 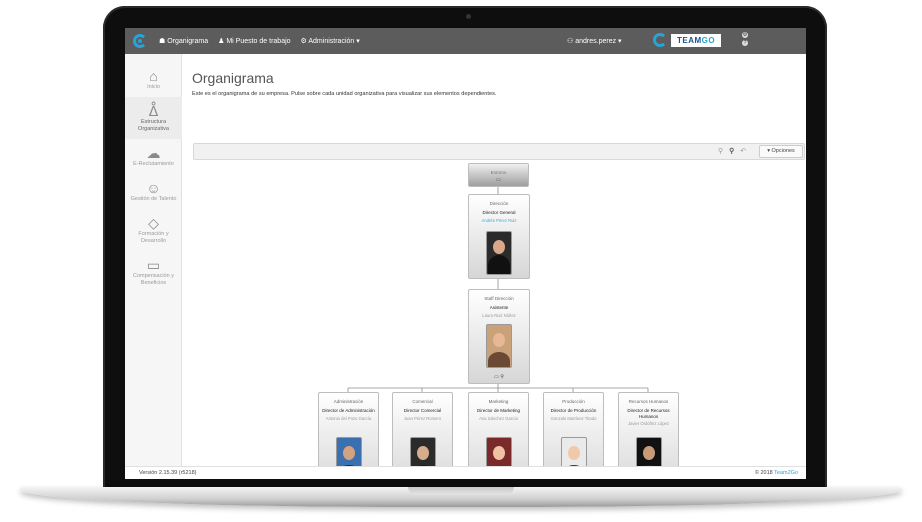 What do you see at coordinates (468, 16) in the screenshot?
I see `camera-dot` at bounding box center [468, 16].